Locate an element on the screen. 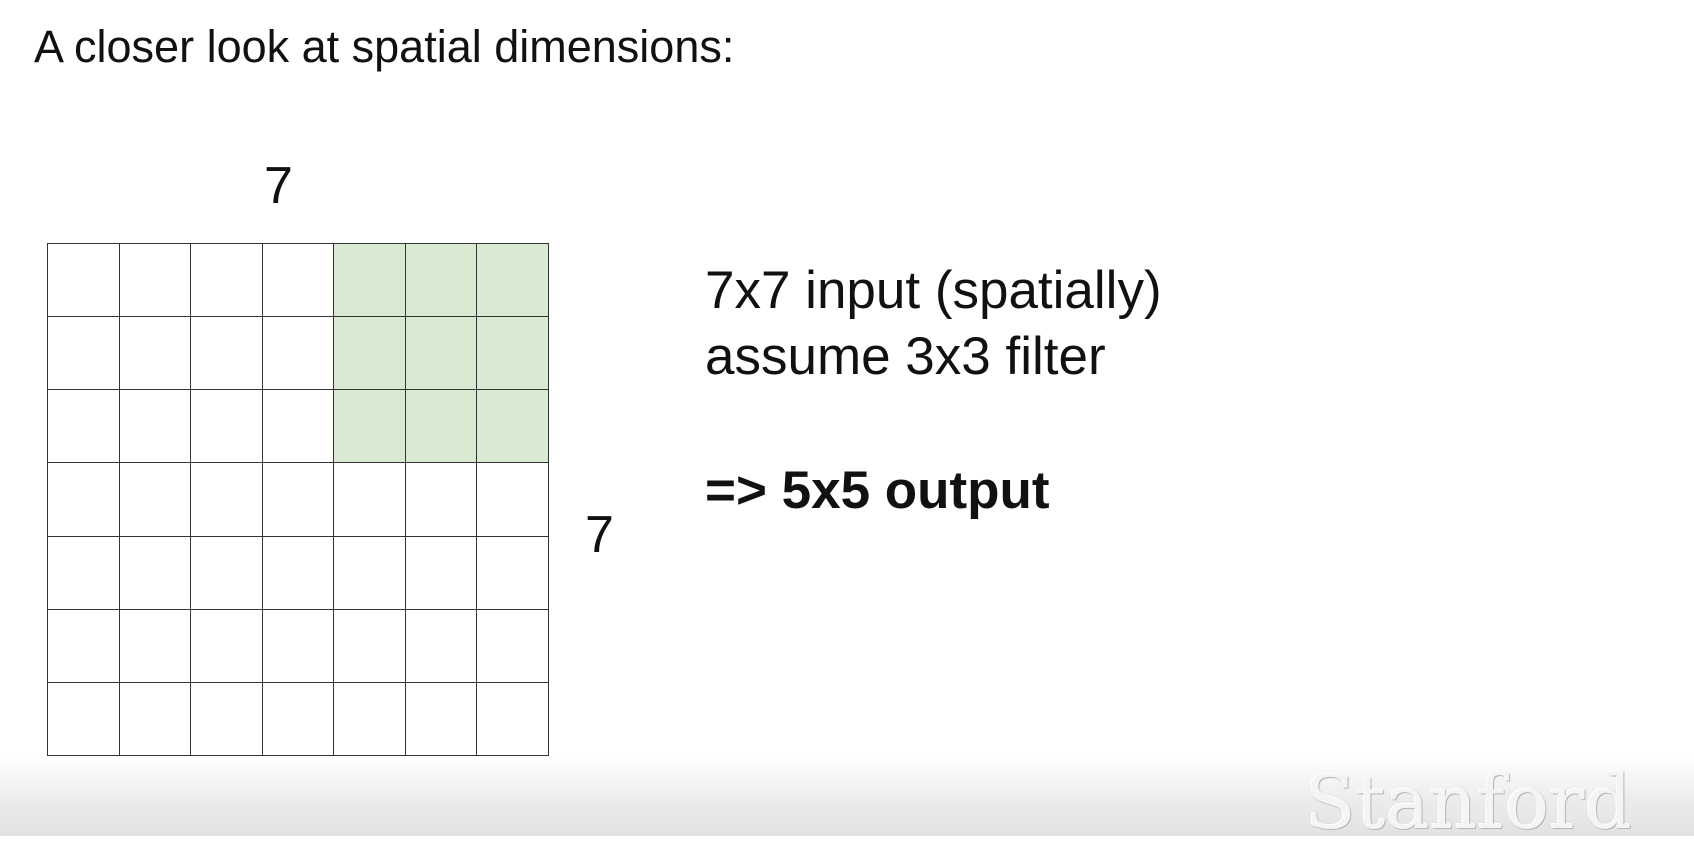  slide-title: A closer look at spatial dimensions: is located at coordinates (384, 46).